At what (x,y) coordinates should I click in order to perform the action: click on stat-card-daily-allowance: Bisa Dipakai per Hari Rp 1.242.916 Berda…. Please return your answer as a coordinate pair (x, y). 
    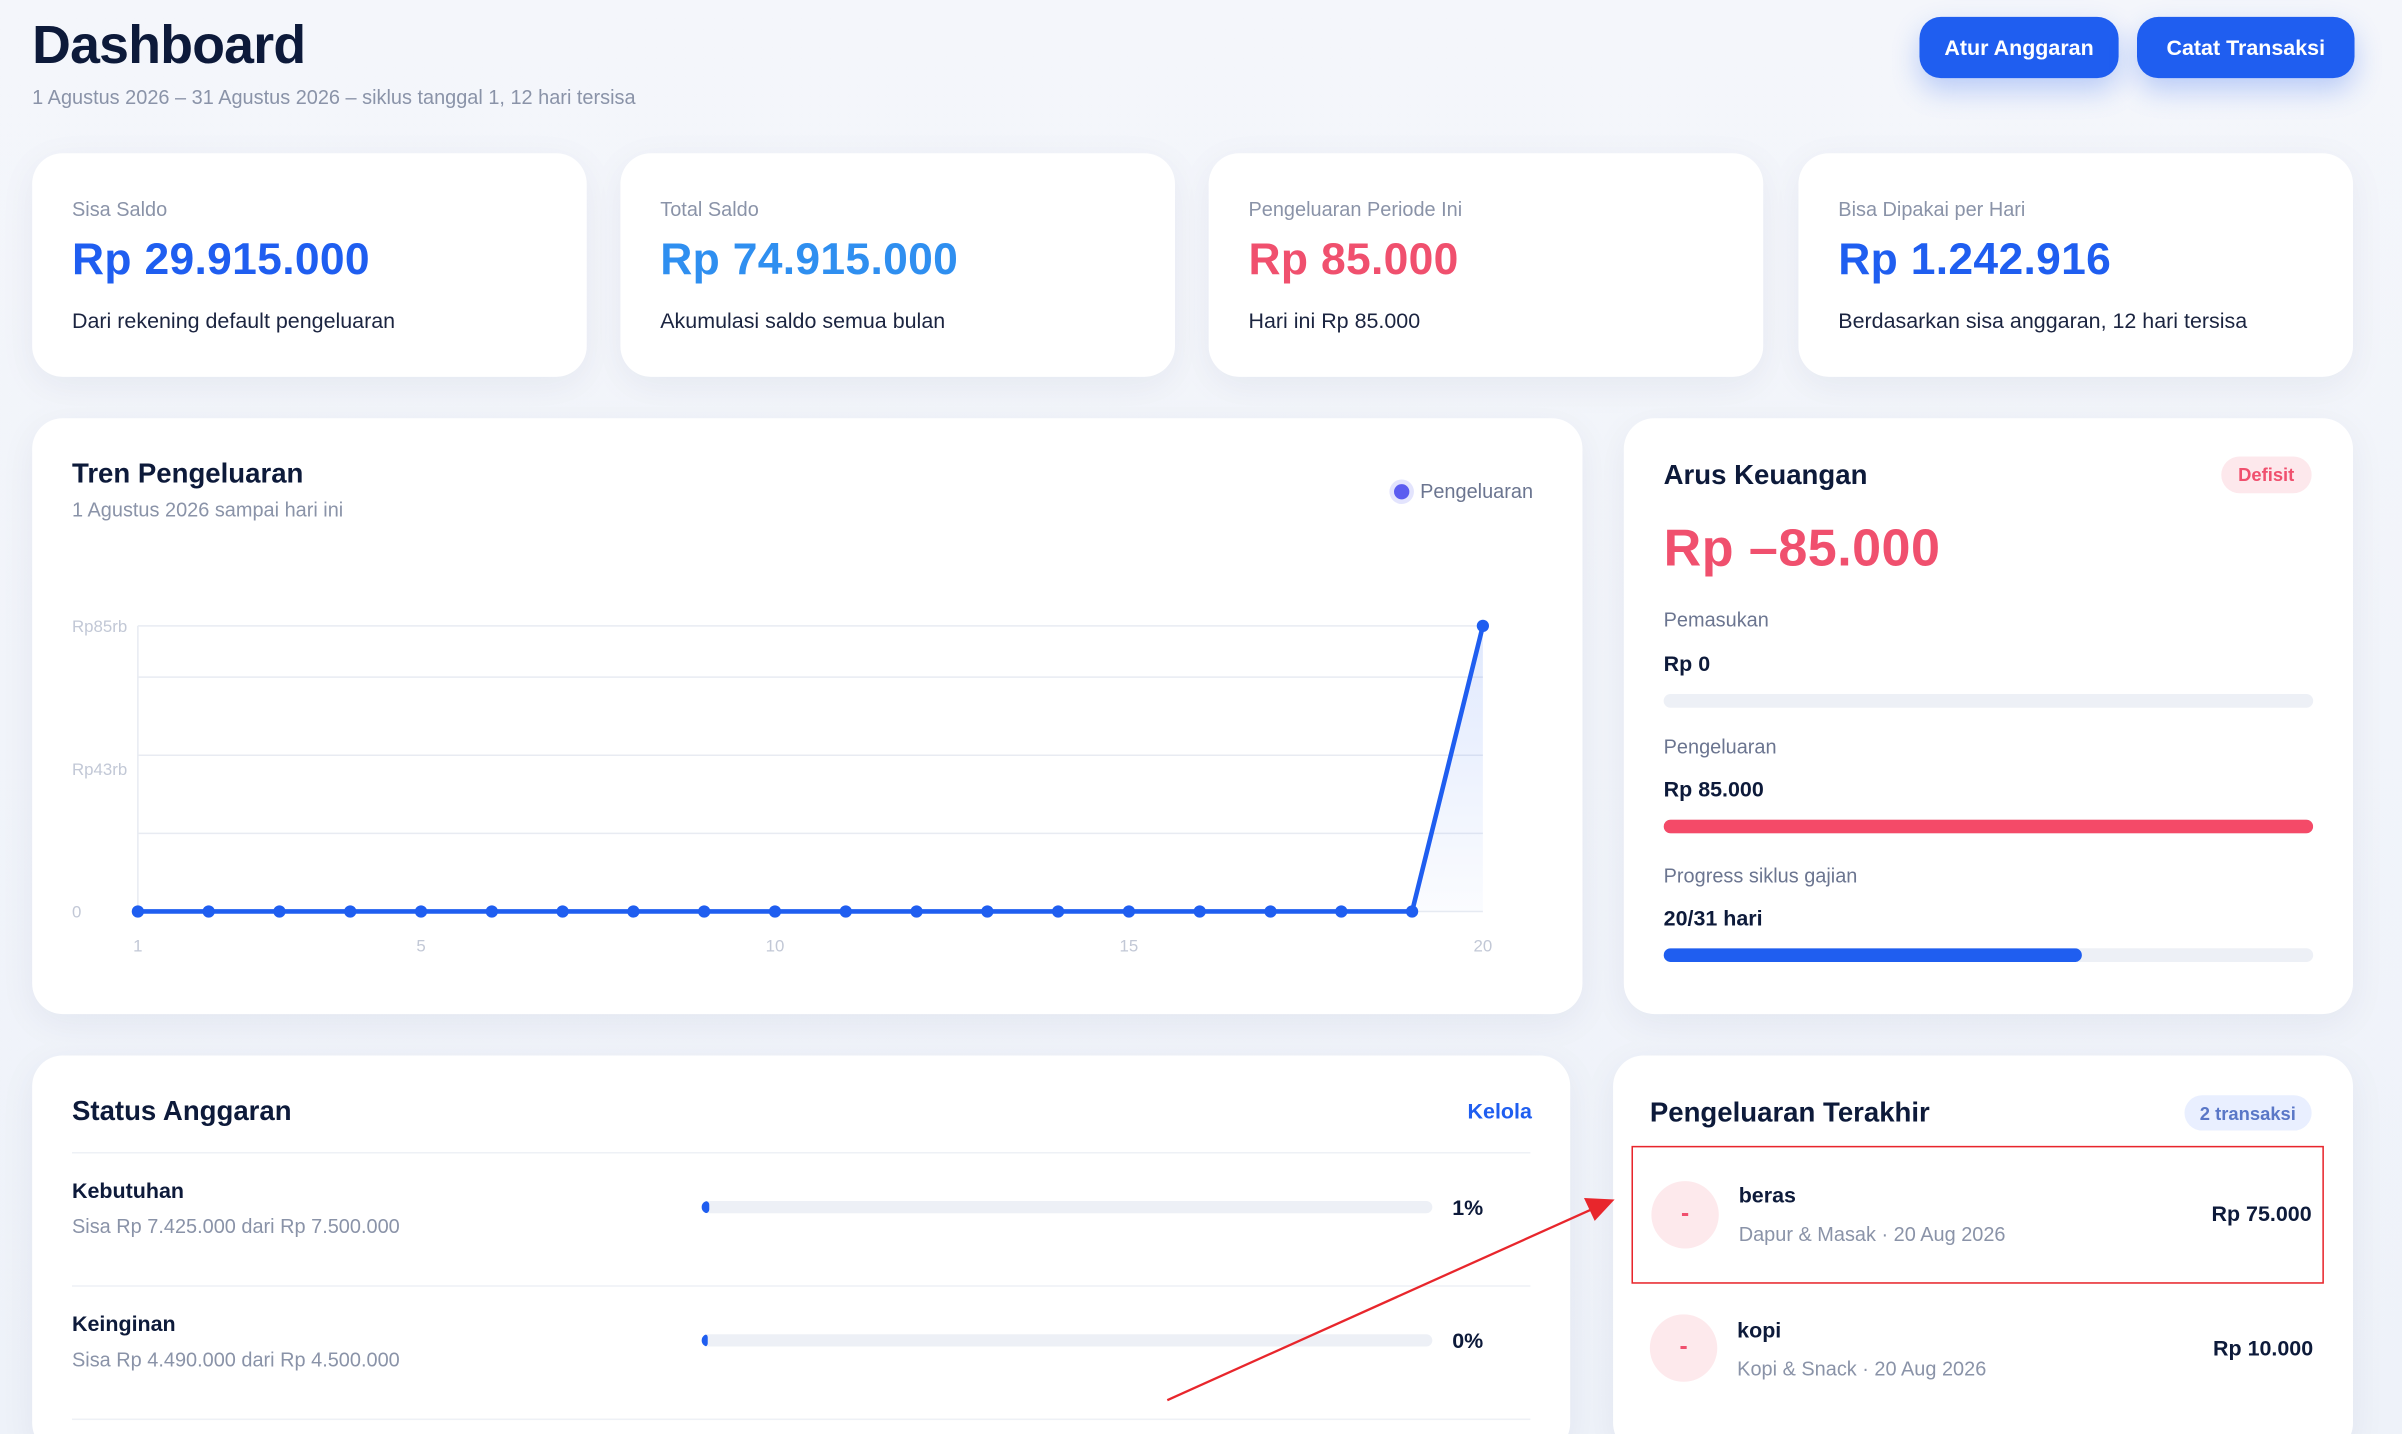
    Looking at the image, I should click on (2075, 265).